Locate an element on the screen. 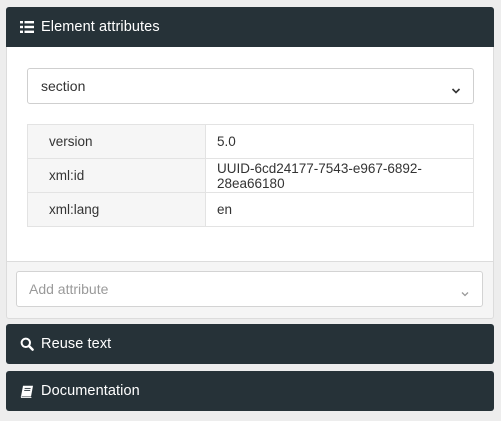 The width and height of the screenshot is (501, 421). add-attribute-footer: Add attribute is located at coordinates (250, 290).